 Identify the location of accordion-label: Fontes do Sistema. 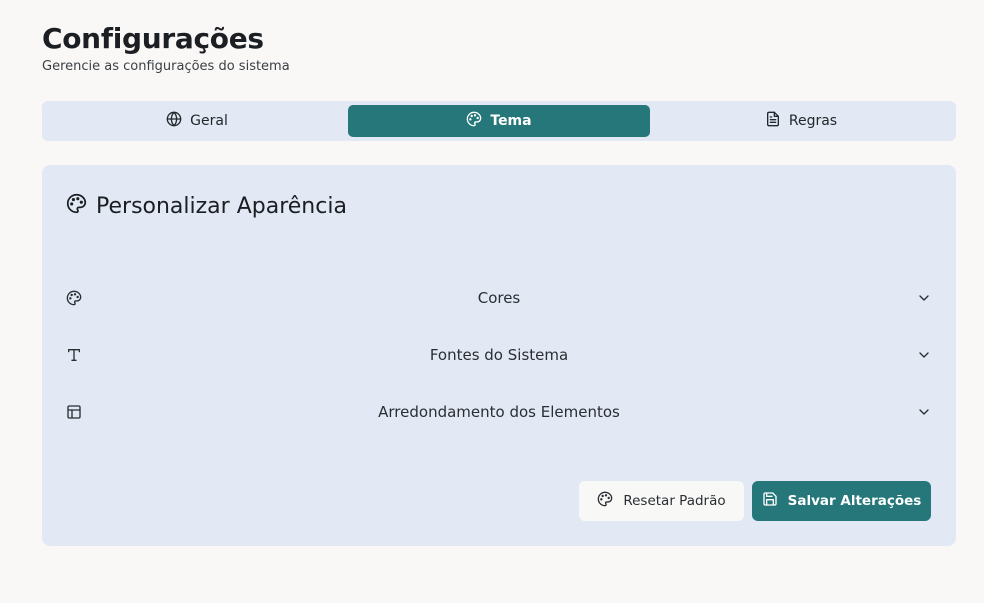
(499, 355).